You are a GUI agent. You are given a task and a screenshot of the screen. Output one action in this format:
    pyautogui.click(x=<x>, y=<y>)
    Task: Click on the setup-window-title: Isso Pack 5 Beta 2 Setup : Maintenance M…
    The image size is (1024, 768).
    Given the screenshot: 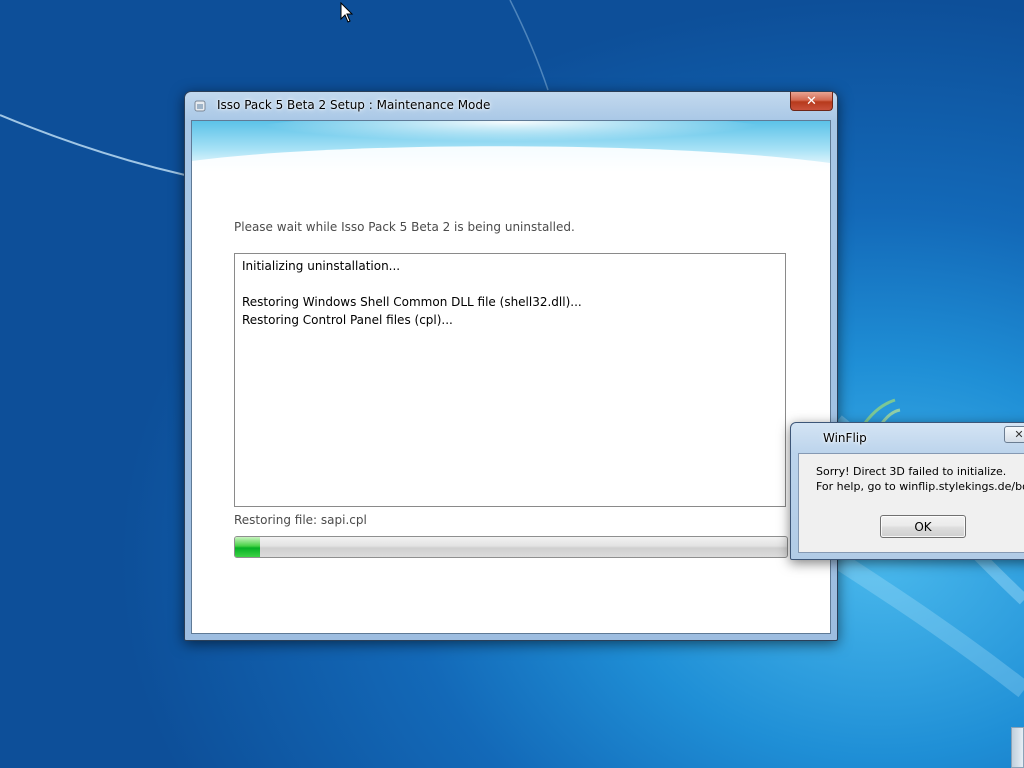 What is the action you would take?
    pyautogui.click(x=354, y=105)
    